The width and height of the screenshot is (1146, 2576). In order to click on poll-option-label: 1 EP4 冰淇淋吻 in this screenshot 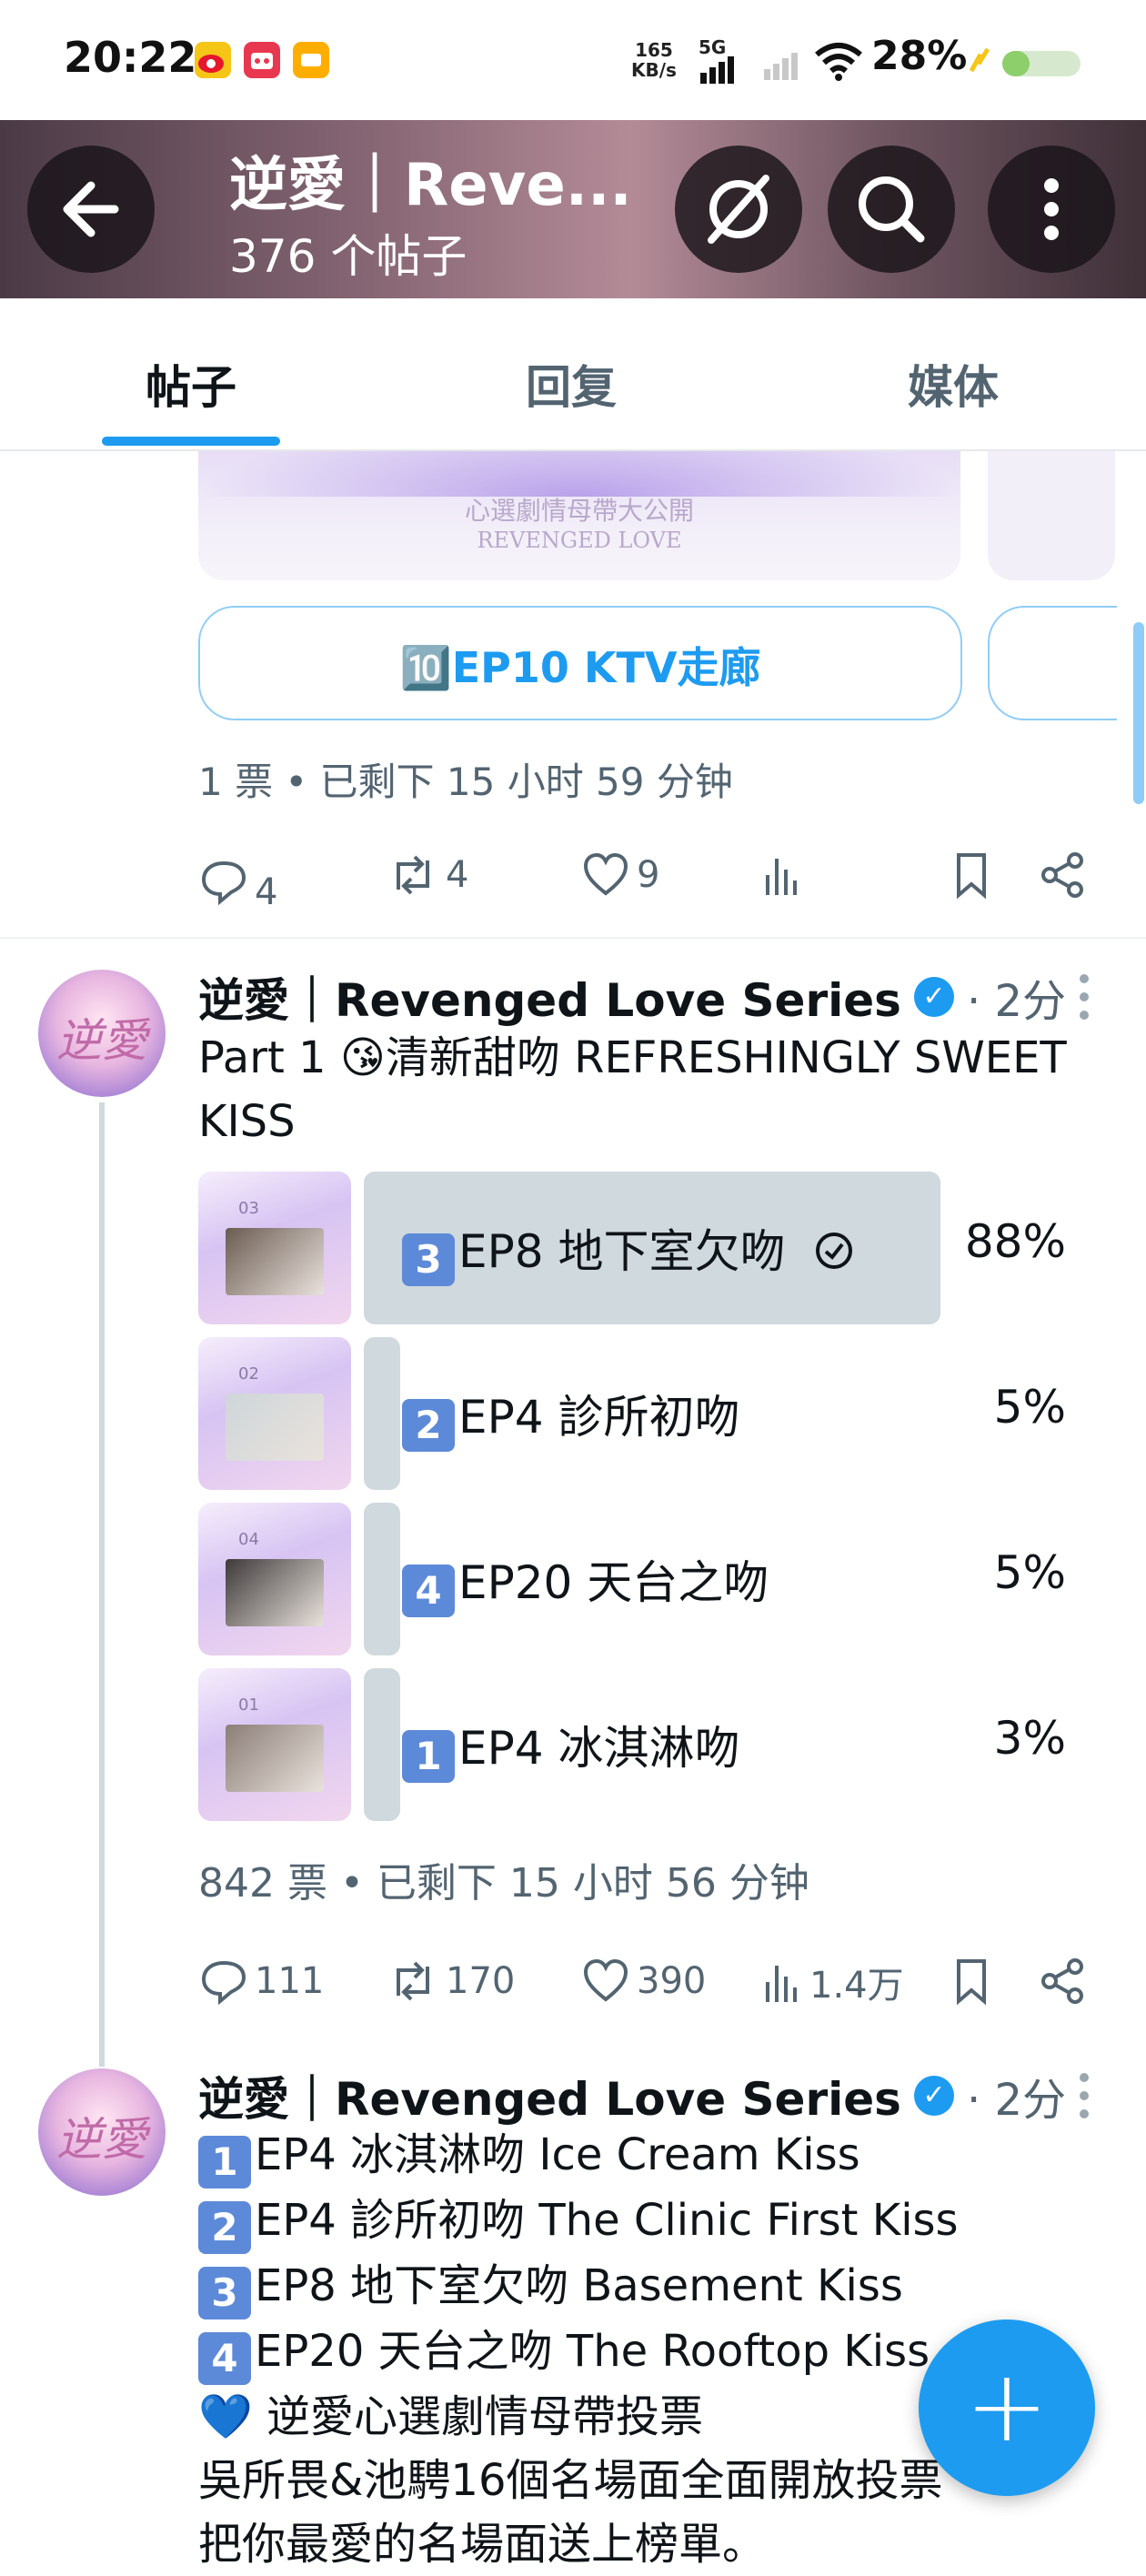, I will do `click(570, 1747)`.